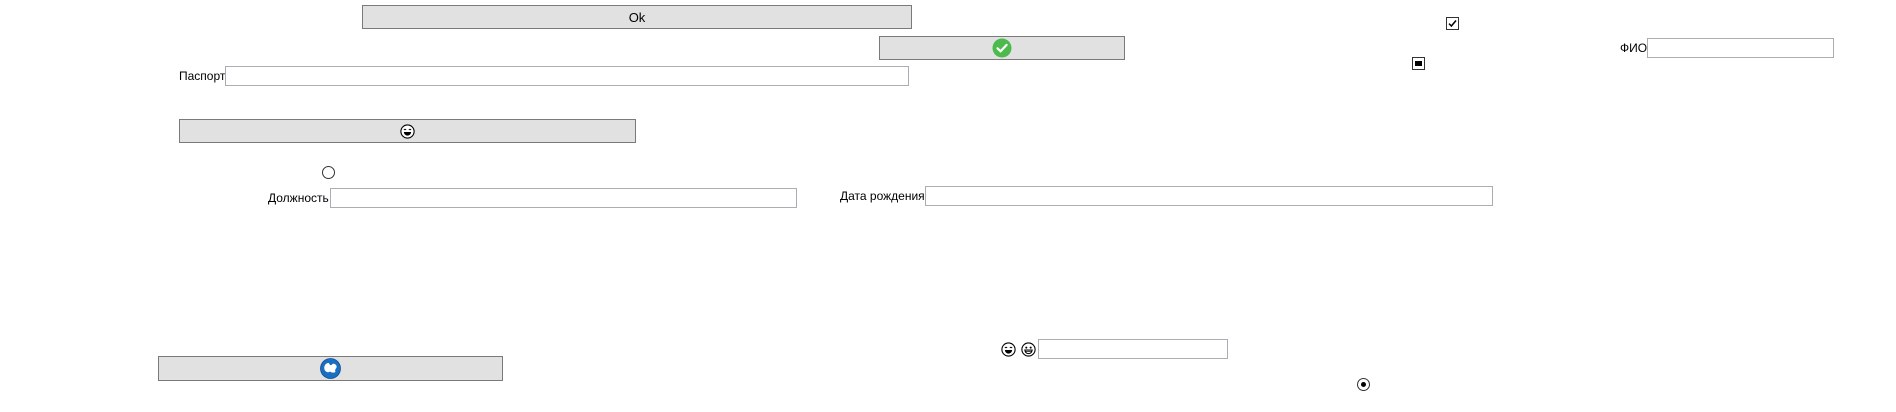 The height and width of the screenshot is (412, 1896). Describe the element at coordinates (1028, 349) in the screenshot. I see `grinning-face-icon` at that location.